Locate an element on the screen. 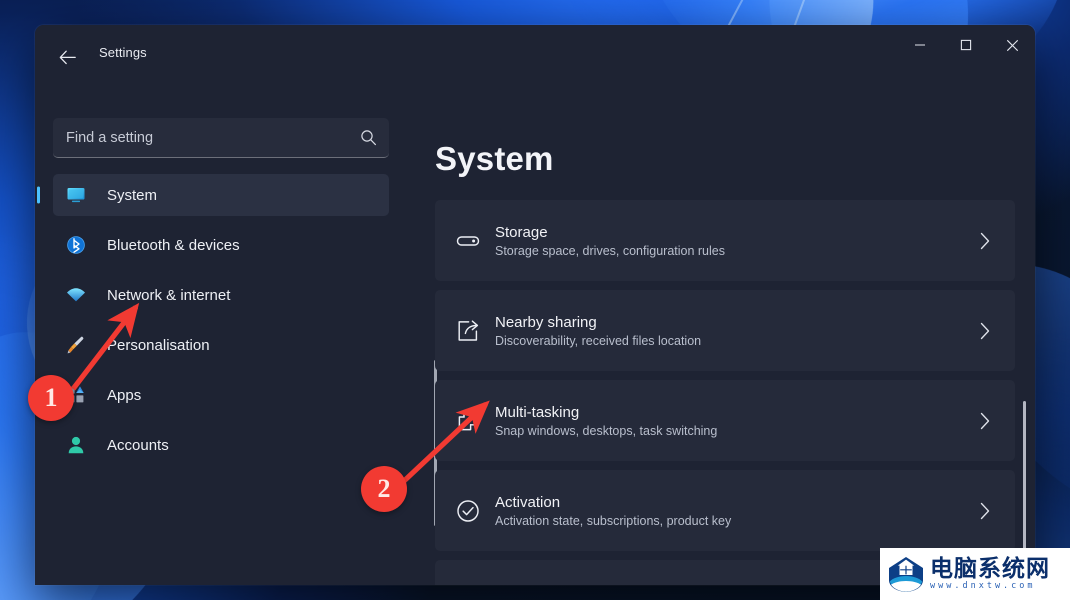 This screenshot has width=1070, height=600. sidebar-item-accounts: Accounts is located at coordinates (221, 445).